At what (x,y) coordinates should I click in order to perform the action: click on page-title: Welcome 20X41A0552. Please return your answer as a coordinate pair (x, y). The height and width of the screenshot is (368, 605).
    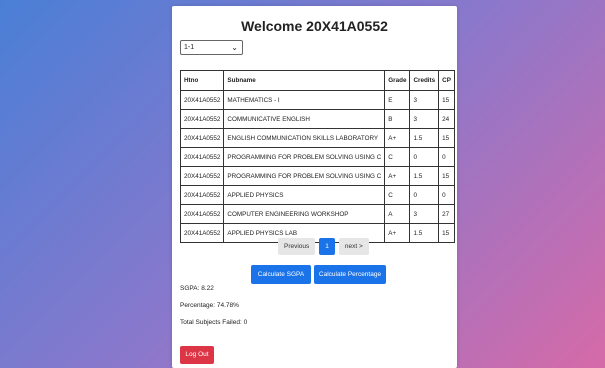
    Looking at the image, I should click on (314, 26).